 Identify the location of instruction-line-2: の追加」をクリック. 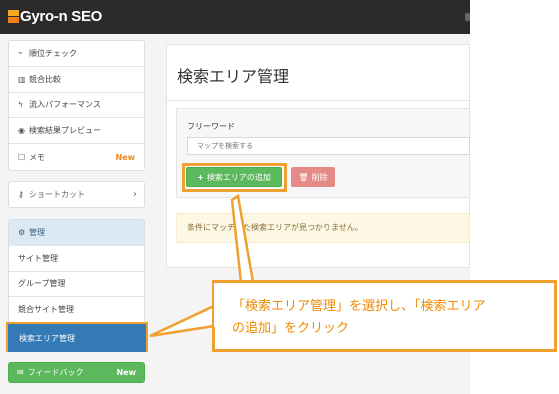
(291, 328).